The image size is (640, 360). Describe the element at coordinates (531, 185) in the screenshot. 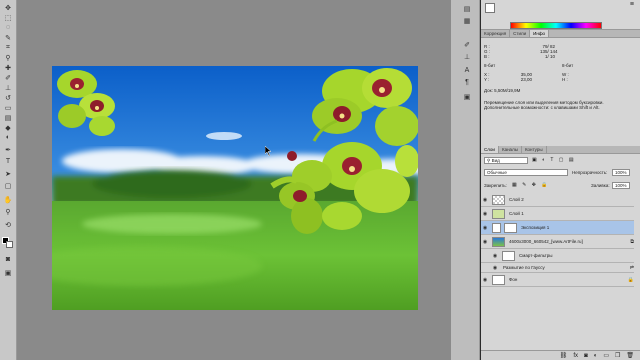

I see `lock-icons: ▦ ✎ ✥ 🔒` at that location.